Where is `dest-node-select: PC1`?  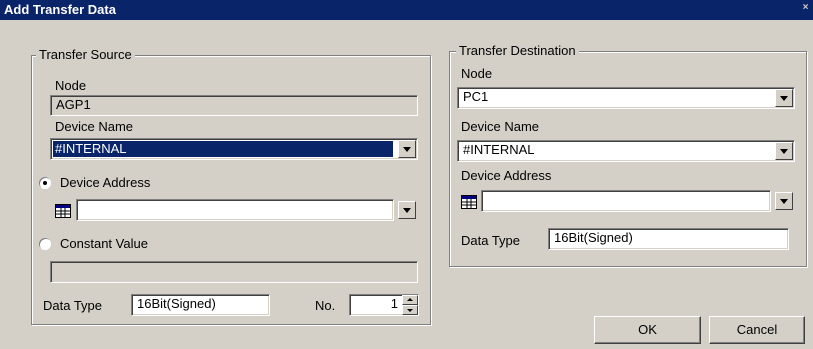
dest-node-select: PC1 is located at coordinates (626, 98).